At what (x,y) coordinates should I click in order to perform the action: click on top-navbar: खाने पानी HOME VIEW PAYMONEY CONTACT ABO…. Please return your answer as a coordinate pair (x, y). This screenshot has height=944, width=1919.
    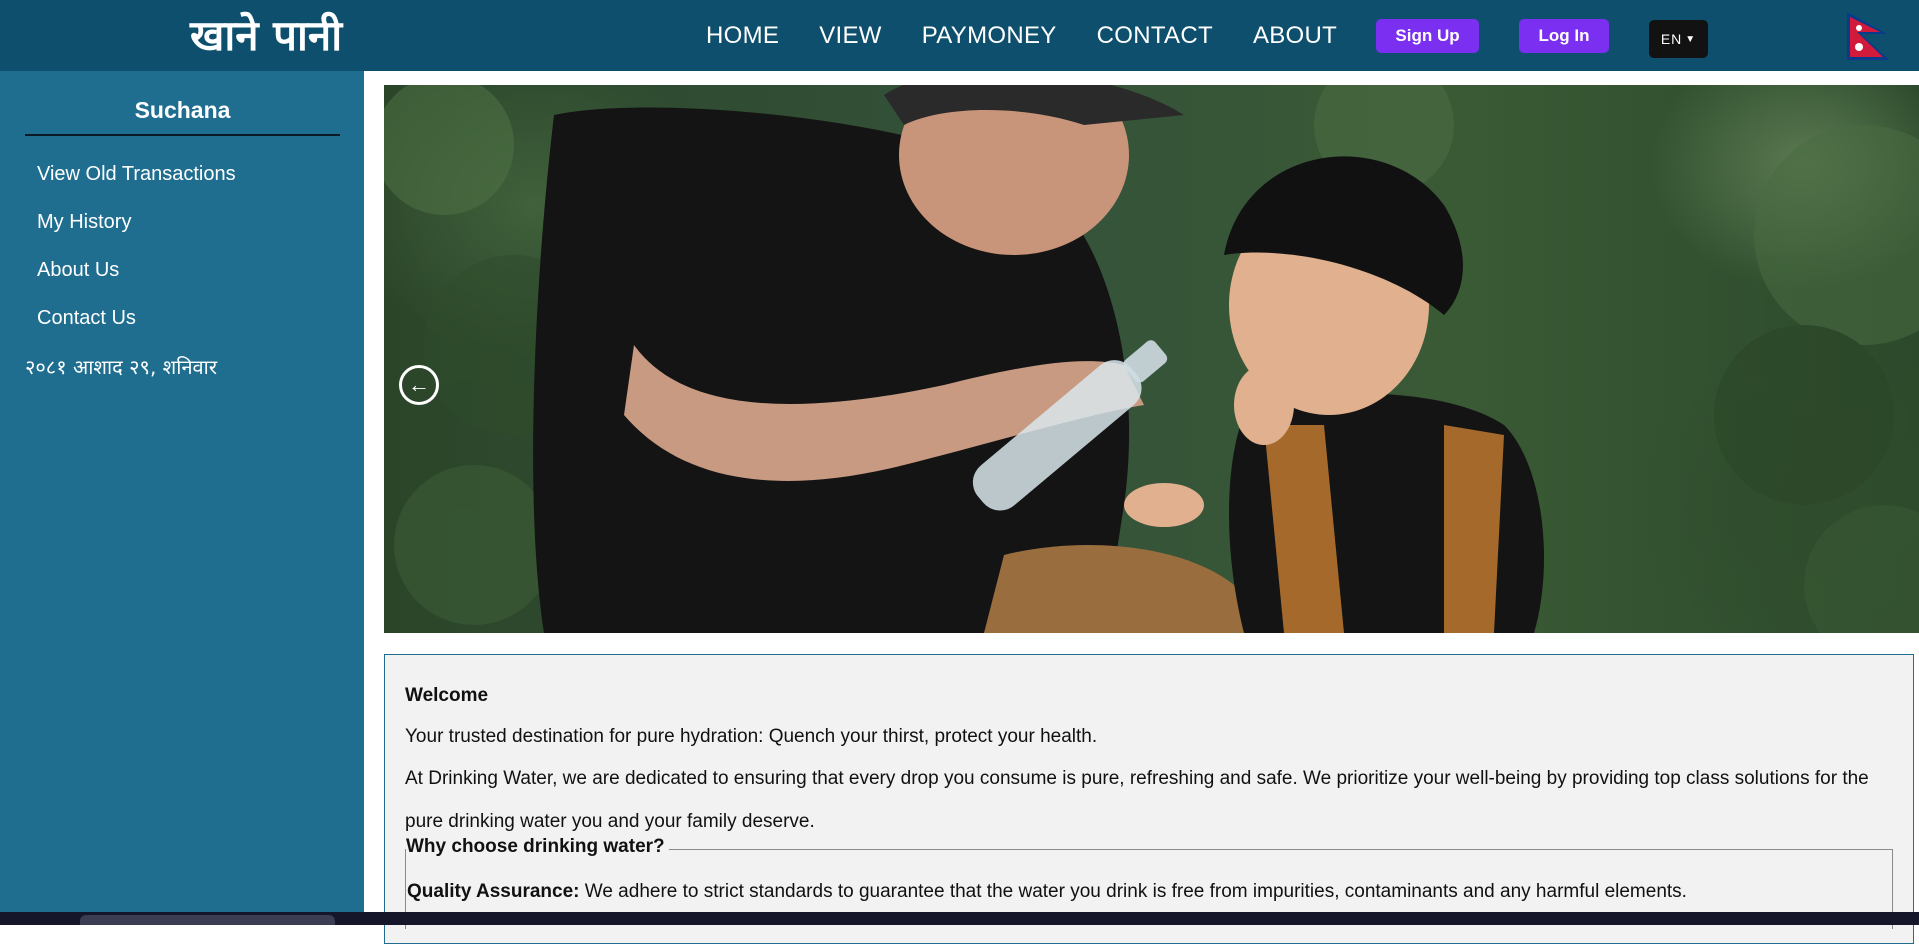
    Looking at the image, I should click on (959, 35).